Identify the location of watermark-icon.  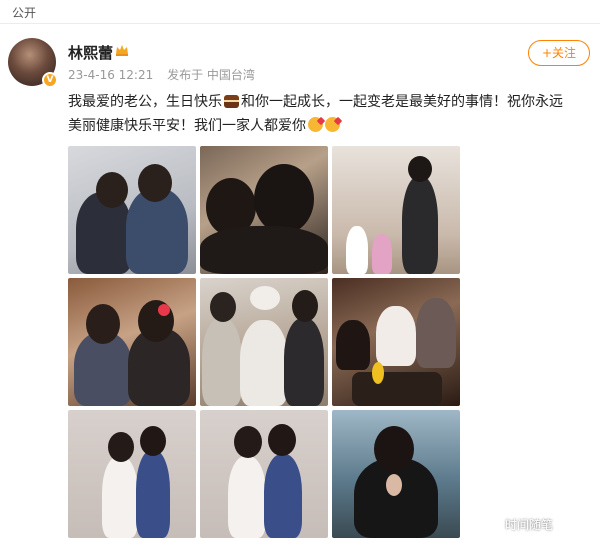
(496, 525).